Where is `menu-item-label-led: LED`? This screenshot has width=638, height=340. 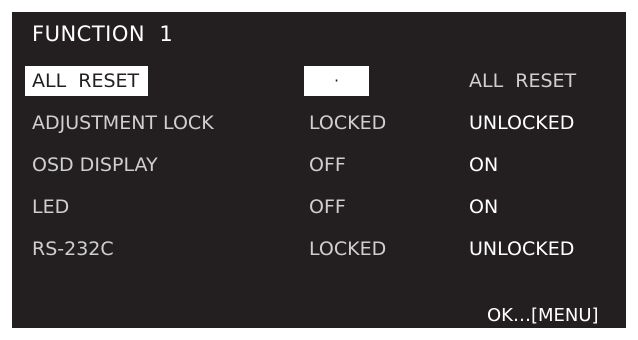 menu-item-label-led: LED is located at coordinates (51, 207).